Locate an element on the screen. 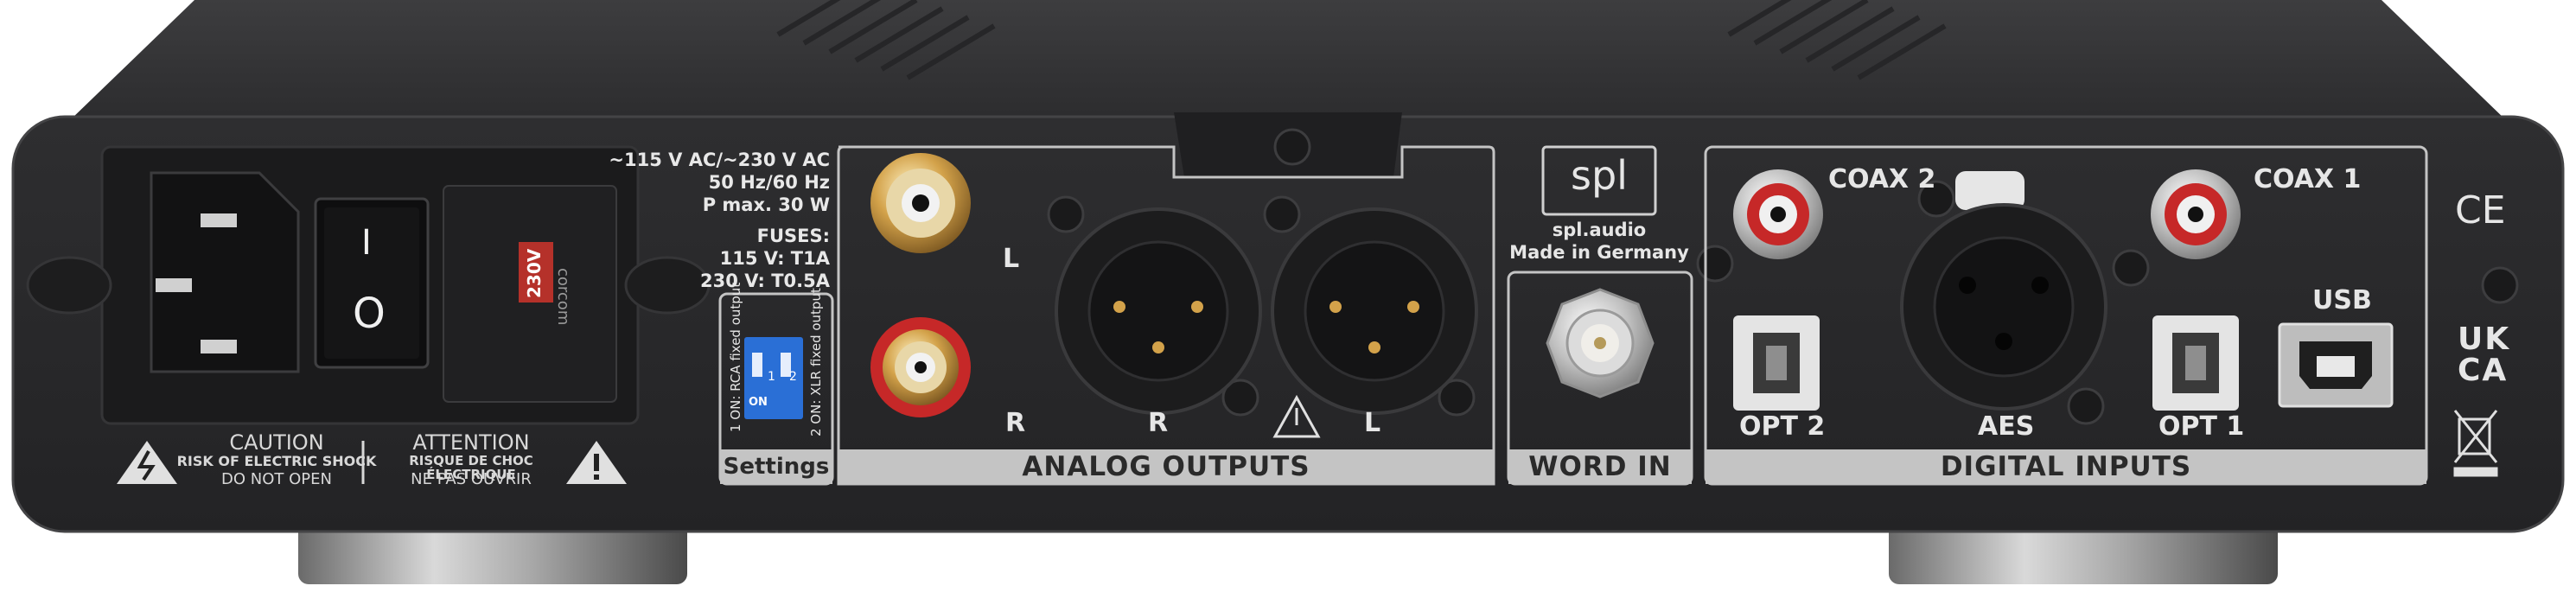  caution-line2: DO NOT OPEN is located at coordinates (276, 479).